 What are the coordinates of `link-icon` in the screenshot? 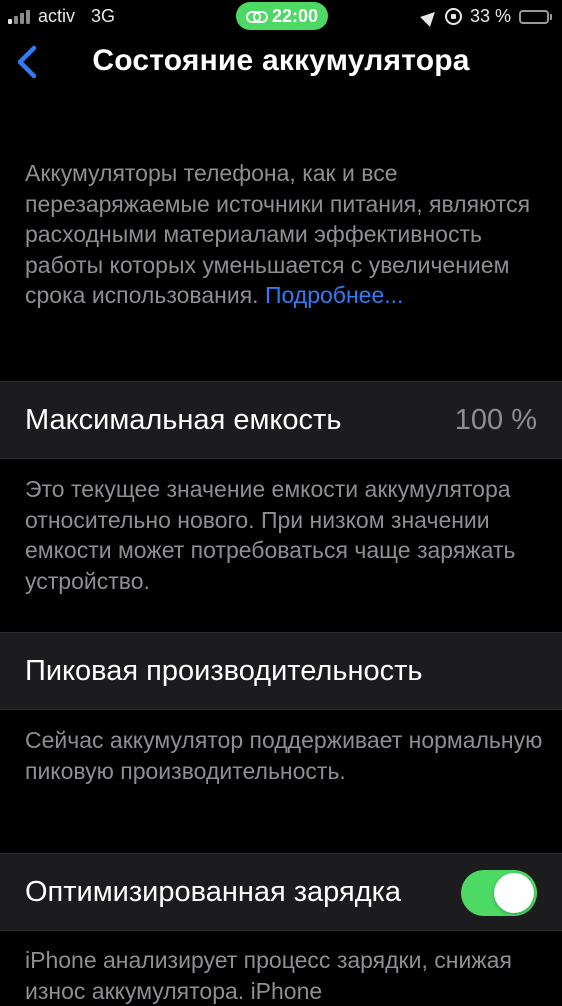 It's located at (256, 16).